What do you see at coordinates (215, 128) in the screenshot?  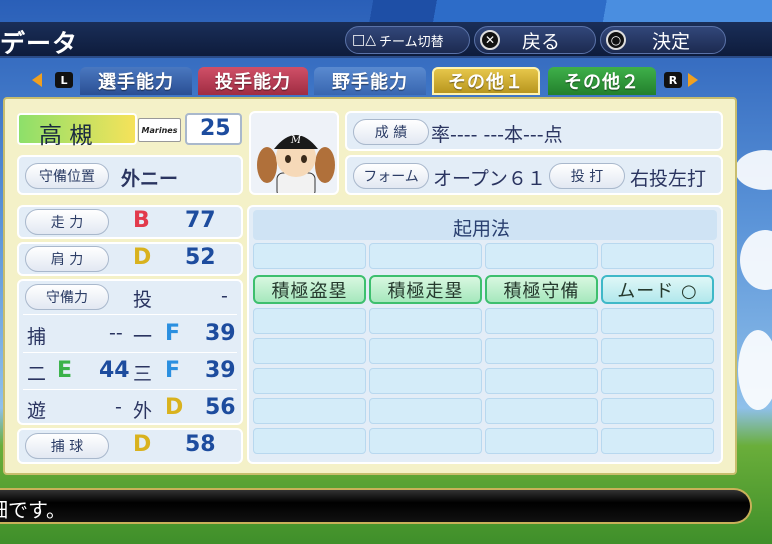 I see `uniform-number: 25` at bounding box center [215, 128].